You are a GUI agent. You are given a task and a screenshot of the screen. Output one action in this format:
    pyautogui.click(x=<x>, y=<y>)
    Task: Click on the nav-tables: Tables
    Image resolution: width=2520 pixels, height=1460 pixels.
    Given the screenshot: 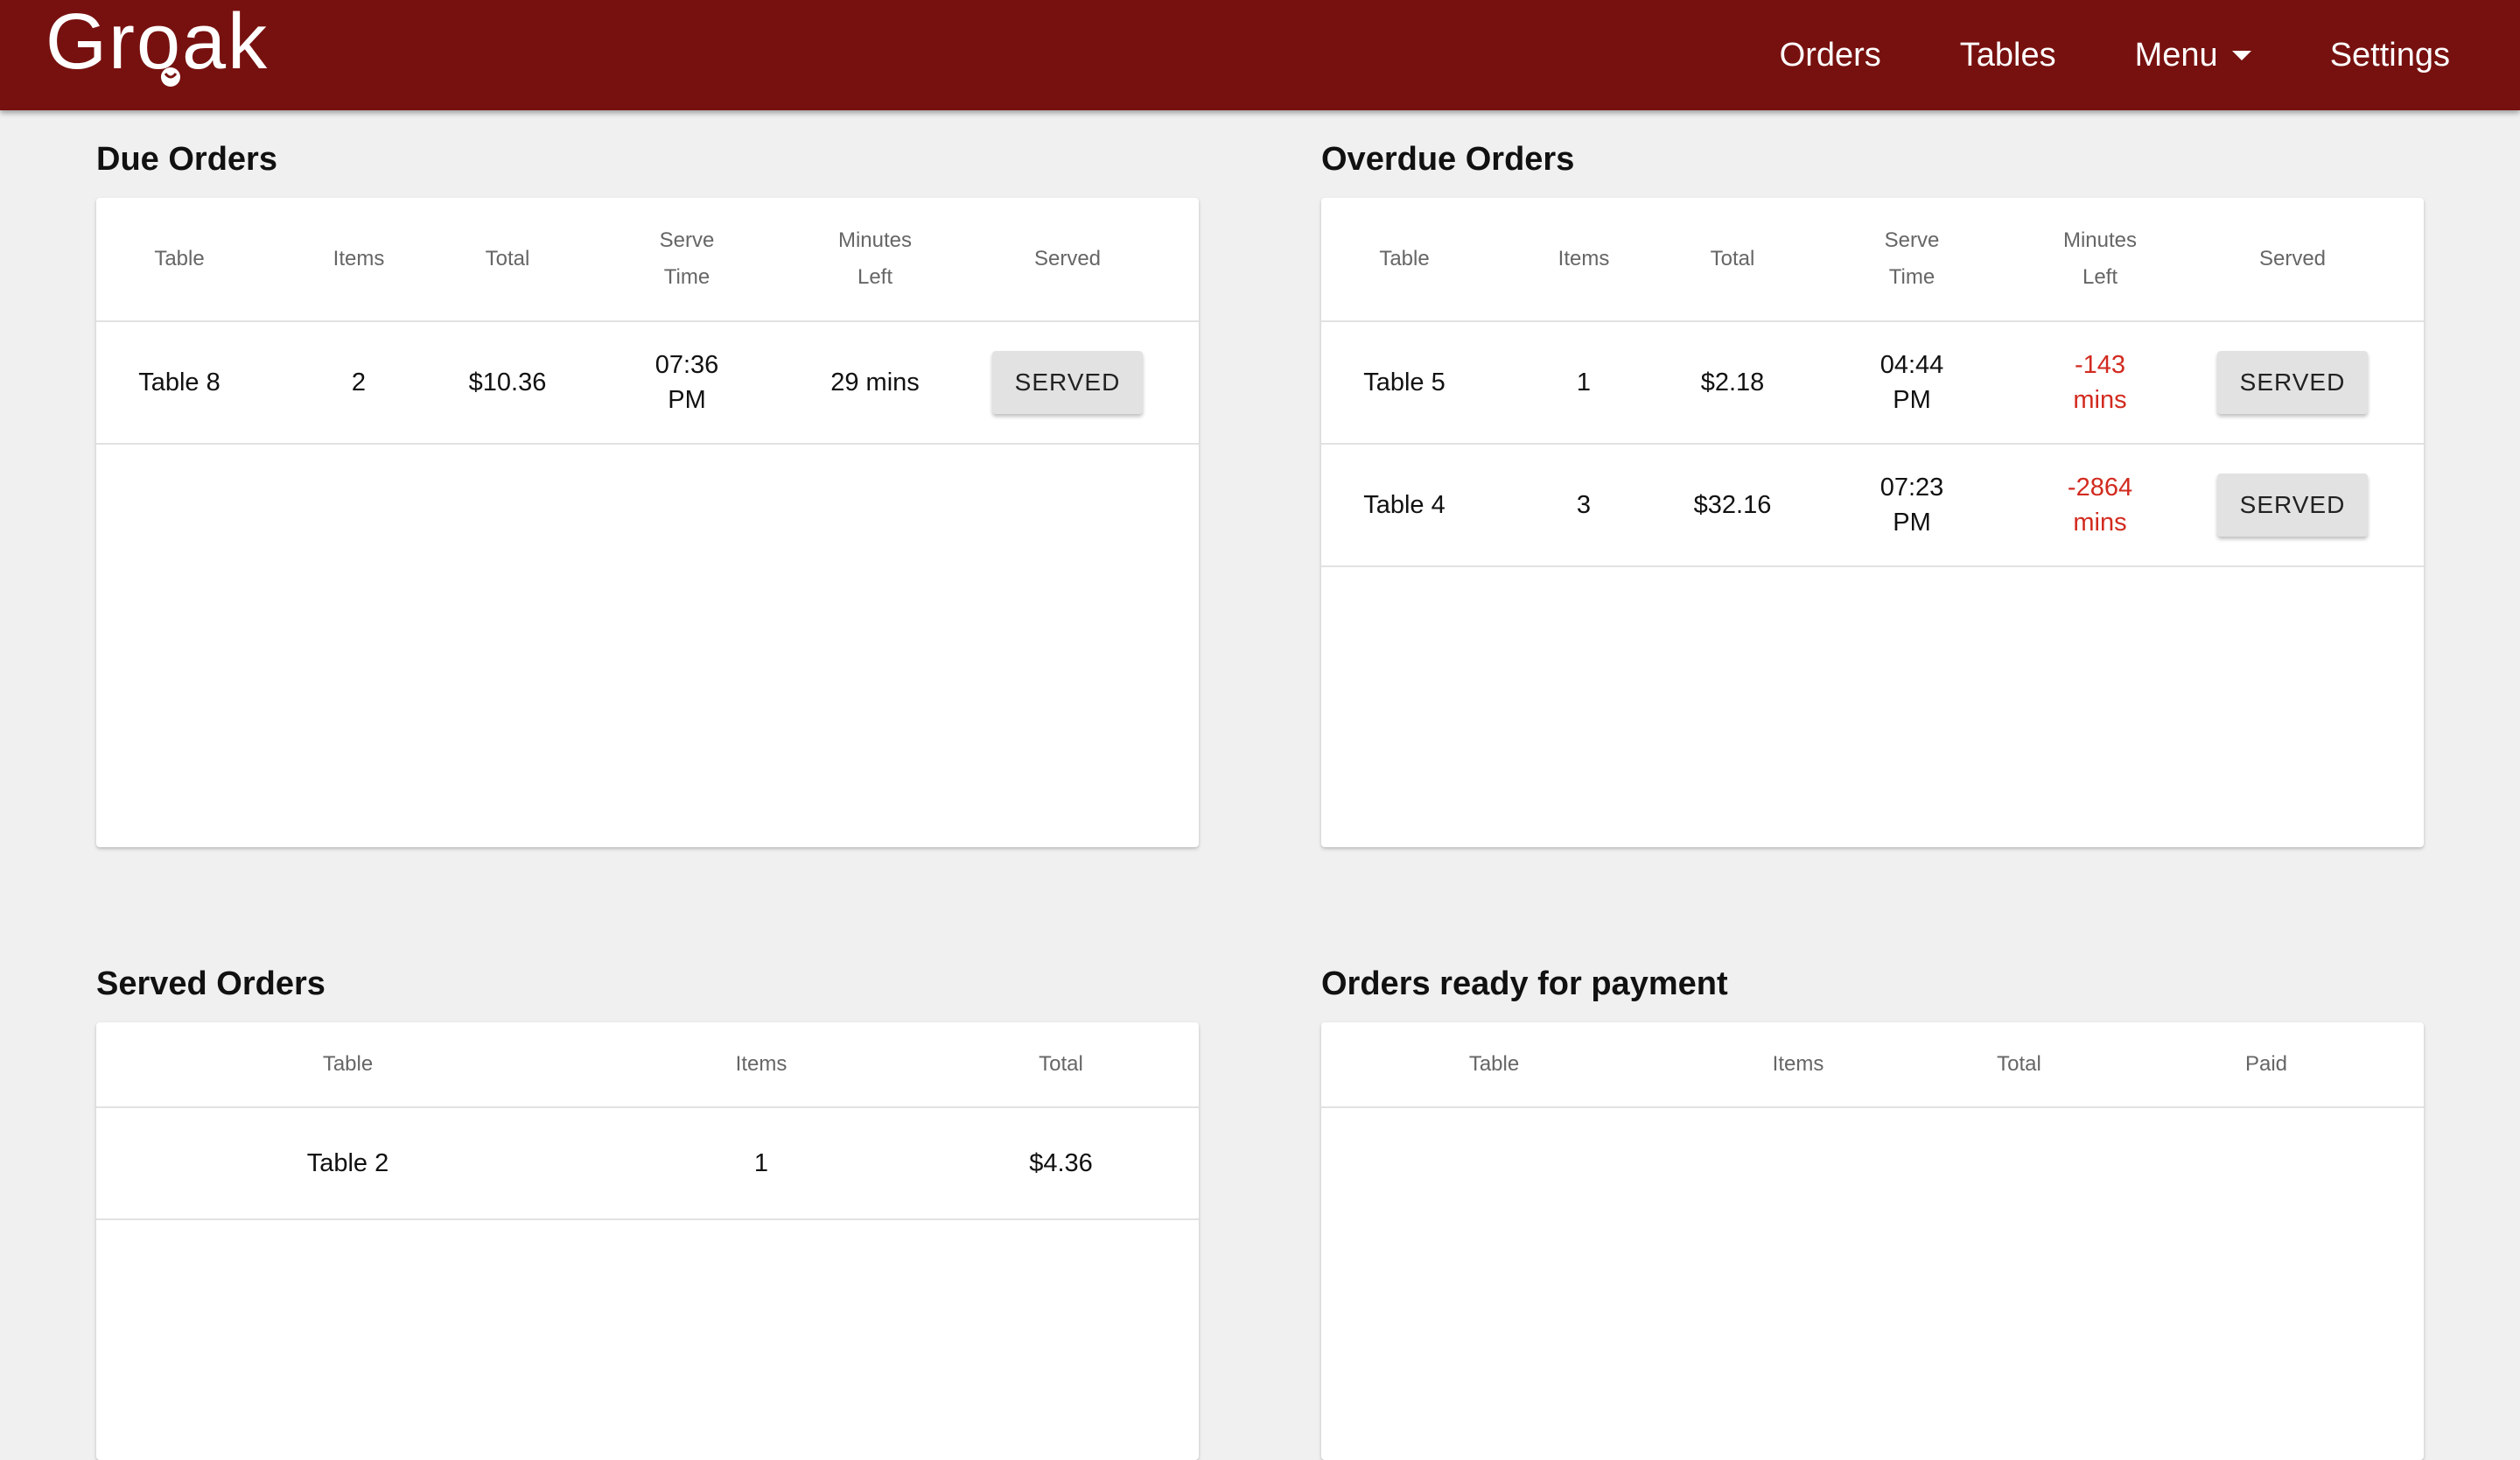 What is the action you would take?
    pyautogui.click(x=2008, y=56)
    